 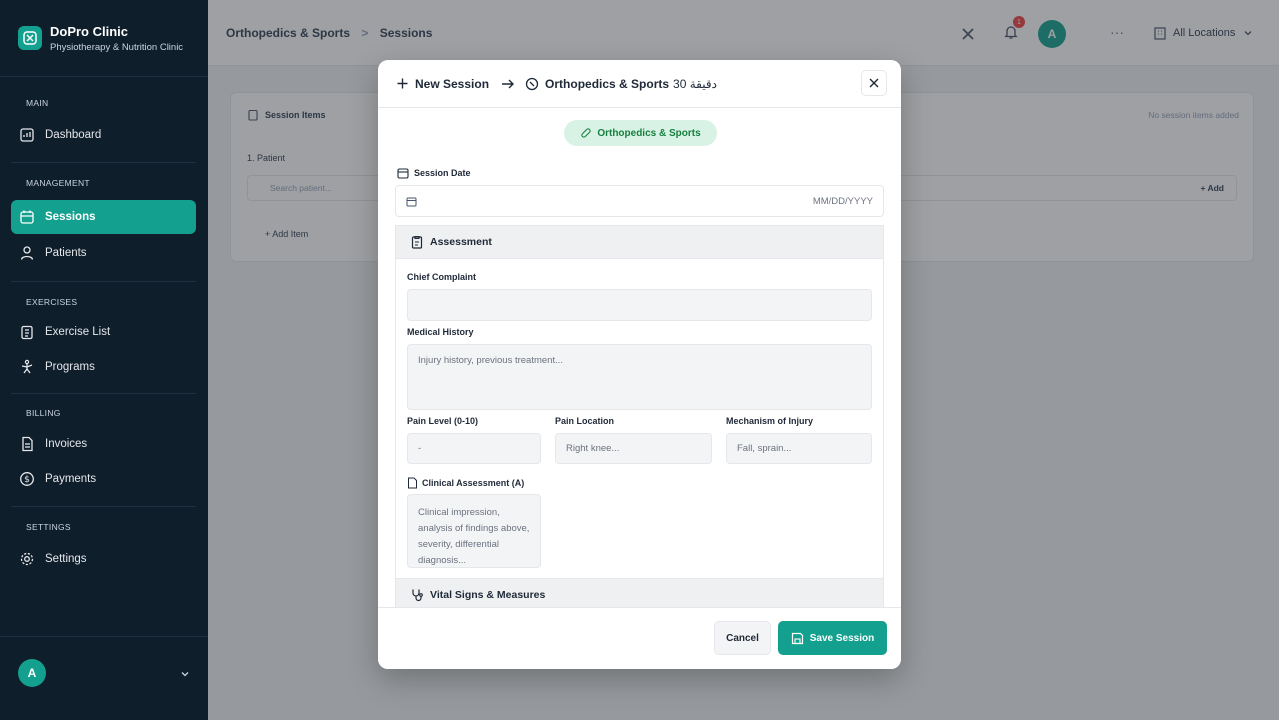 I want to click on close-button, so click(x=874, y=83).